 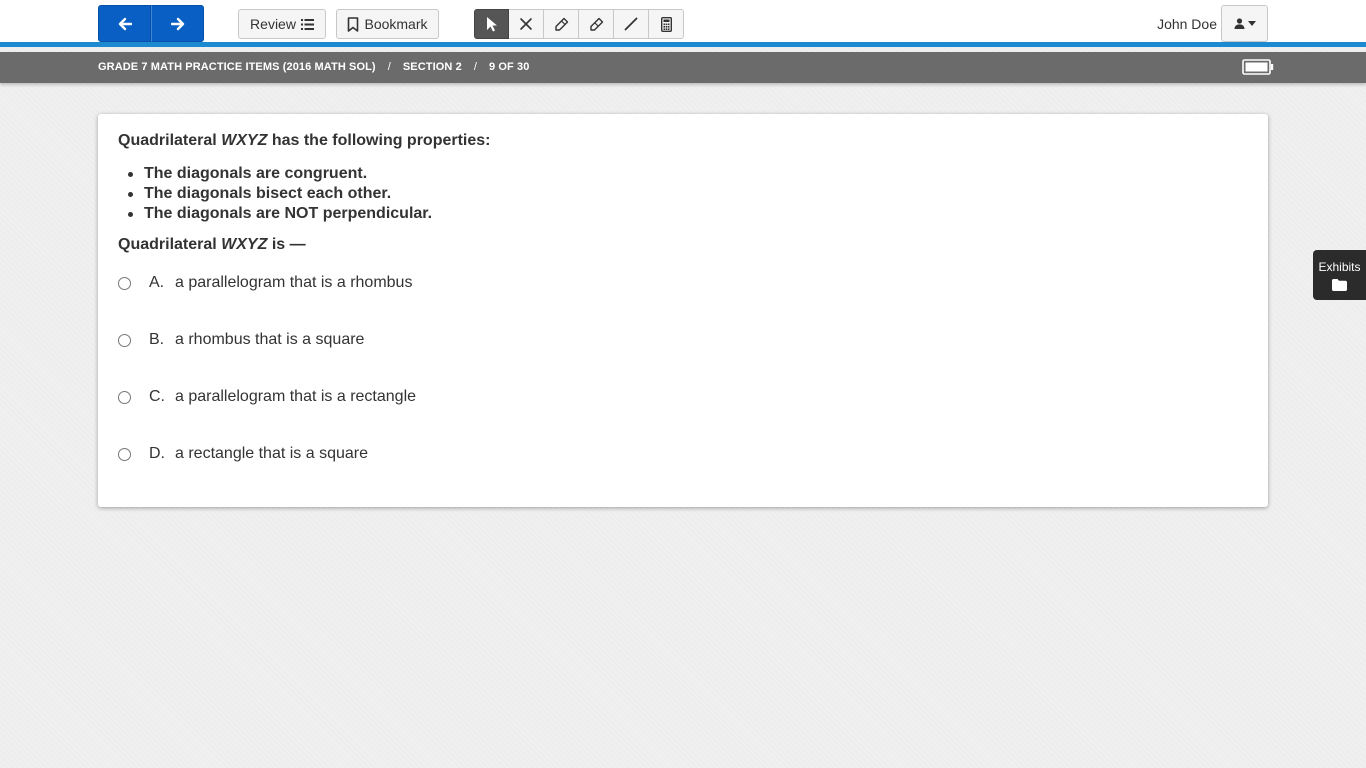 What do you see at coordinates (1339, 266) in the screenshot?
I see `exhibits-label: Exhibits` at bounding box center [1339, 266].